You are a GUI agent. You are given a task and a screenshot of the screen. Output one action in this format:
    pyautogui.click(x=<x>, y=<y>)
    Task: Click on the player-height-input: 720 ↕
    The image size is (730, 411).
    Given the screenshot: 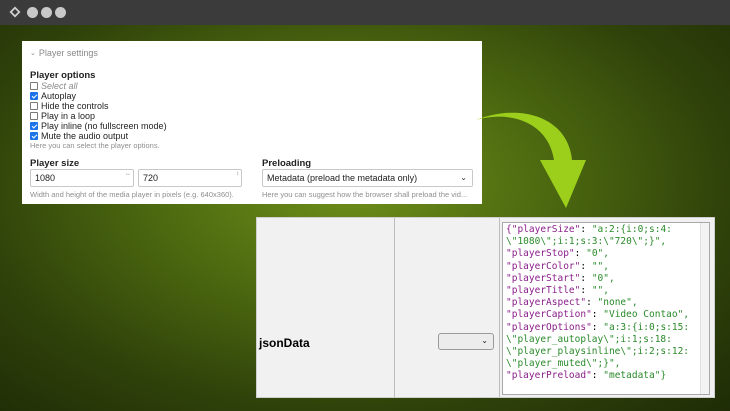 What is the action you would take?
    pyautogui.click(x=190, y=178)
    